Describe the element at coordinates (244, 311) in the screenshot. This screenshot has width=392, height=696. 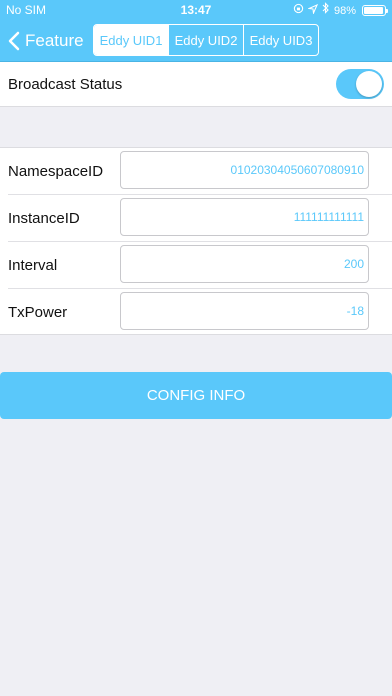
I see `tx-power-input` at that location.